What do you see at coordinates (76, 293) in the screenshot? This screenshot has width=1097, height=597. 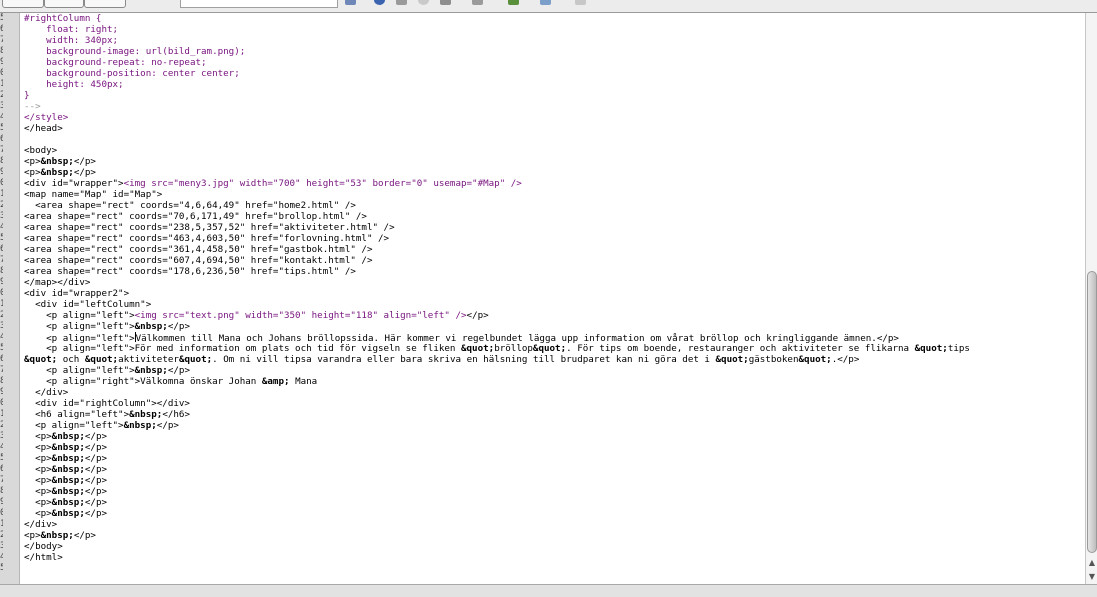 I see `code-line: <div id="wrapper2">` at bounding box center [76, 293].